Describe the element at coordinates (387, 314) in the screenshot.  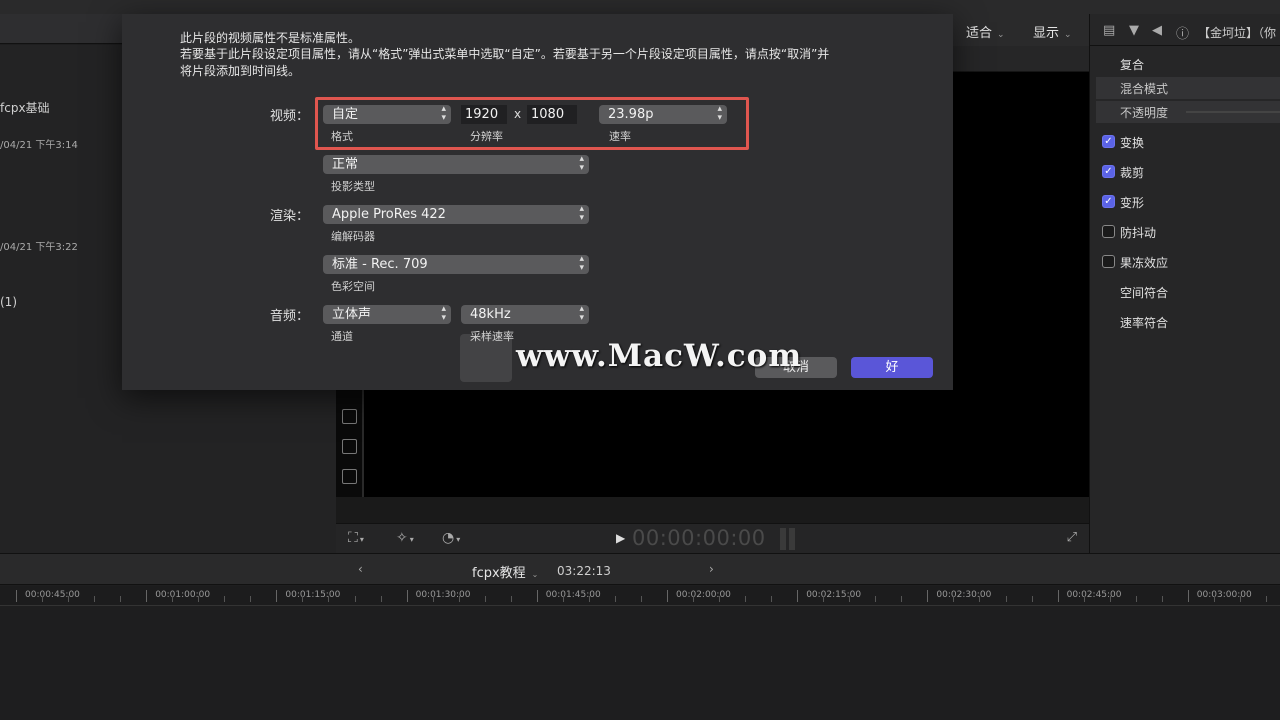
I see `channels-popup: 立体声 ▴ ▾` at that location.